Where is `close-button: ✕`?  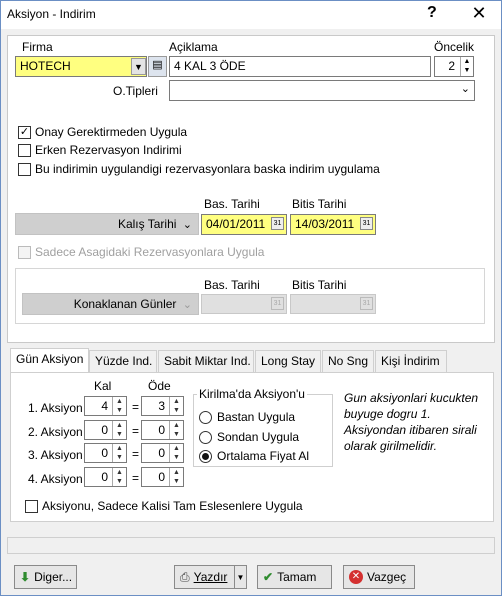
close-button: ✕ is located at coordinates (479, 14).